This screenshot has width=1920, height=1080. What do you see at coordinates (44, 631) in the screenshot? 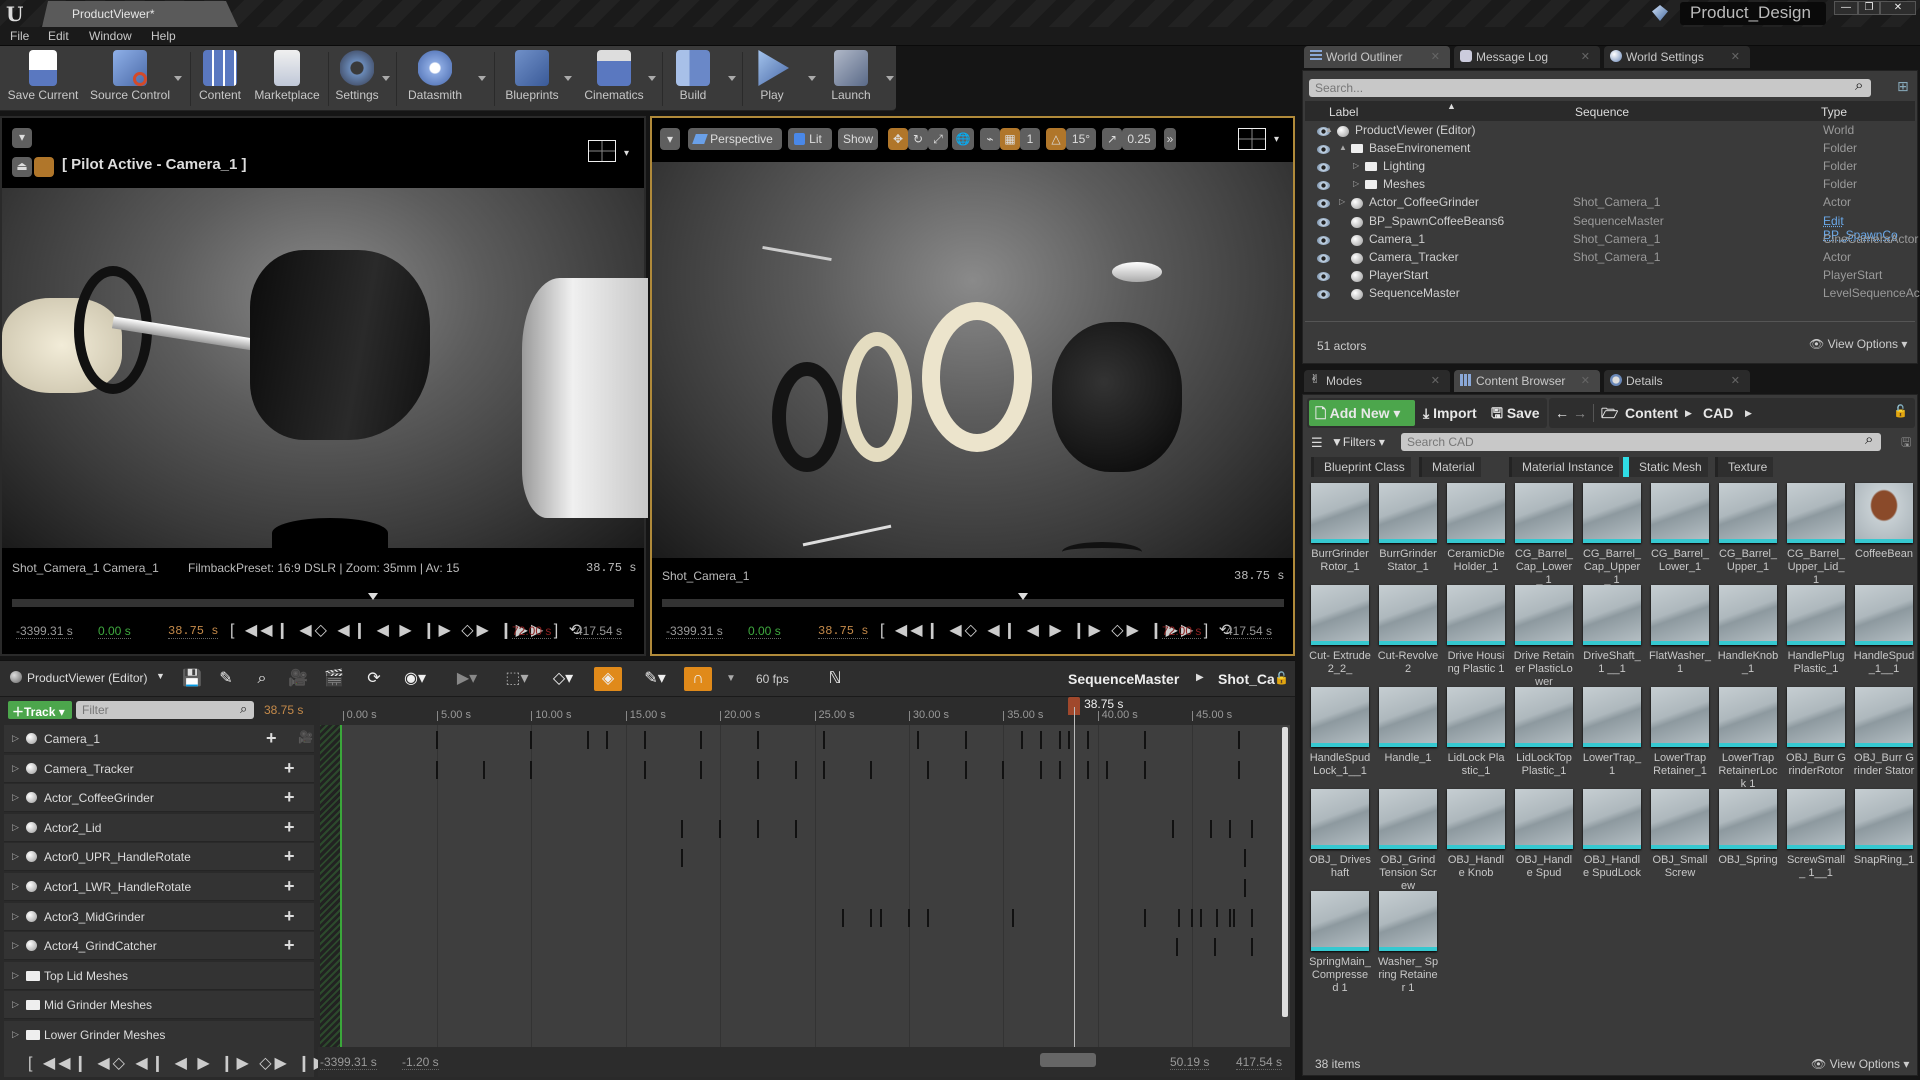
I see `start-bound-time: -3399.31 s` at bounding box center [44, 631].